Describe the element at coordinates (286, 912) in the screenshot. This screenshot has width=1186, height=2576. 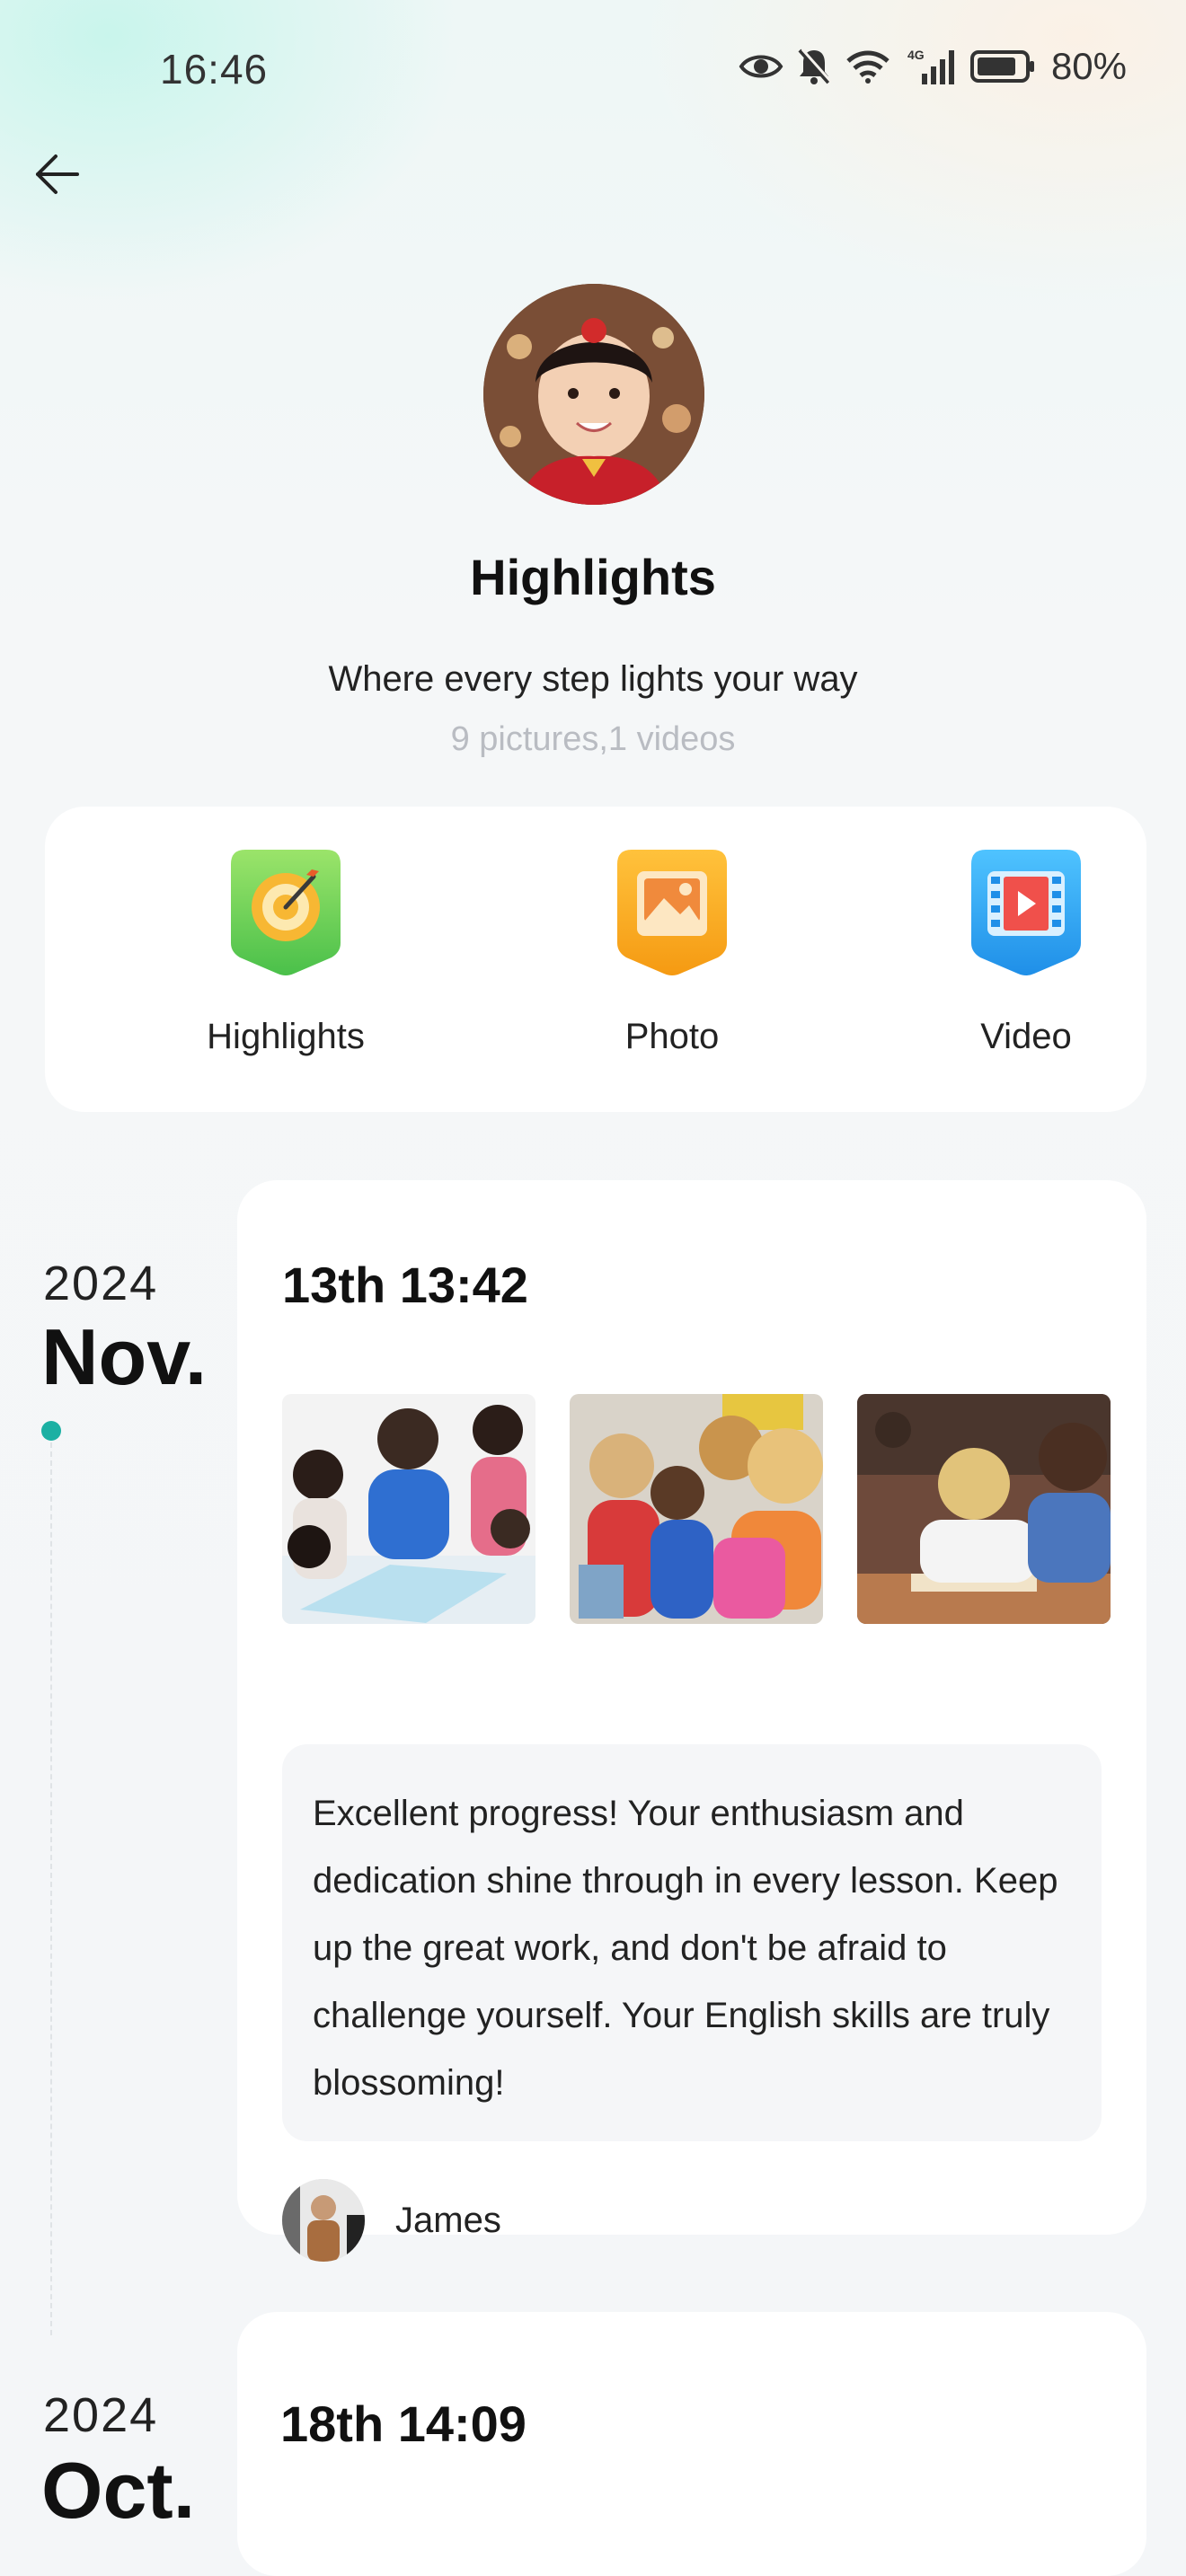
I see `target-icon` at that location.